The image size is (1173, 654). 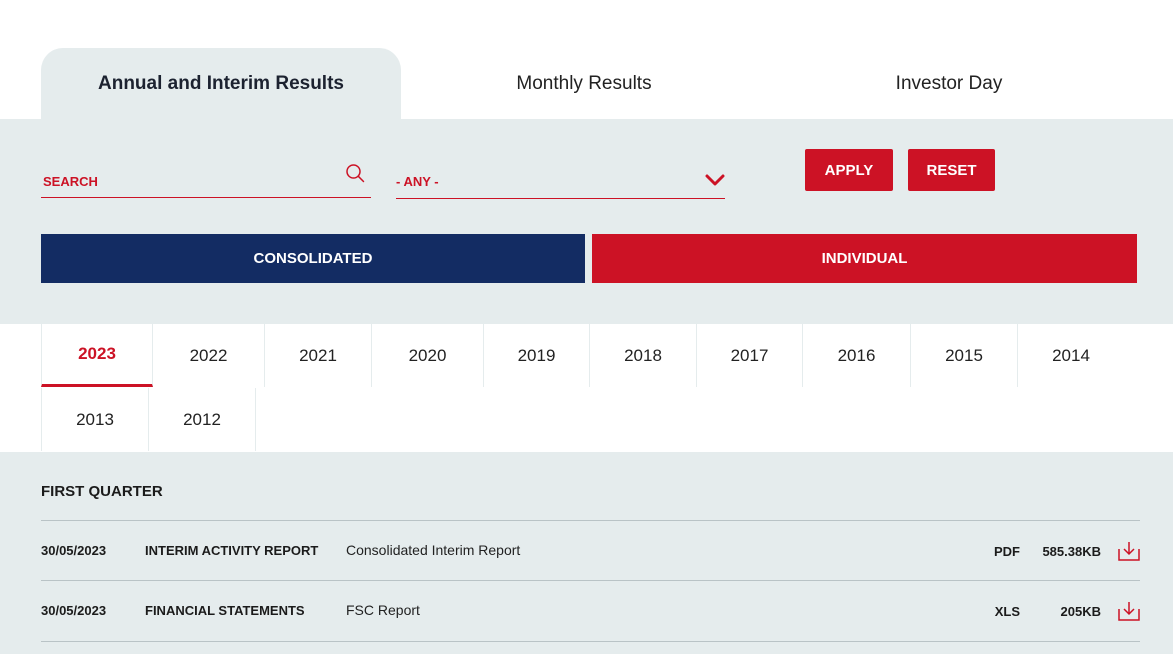 What do you see at coordinates (560, 178) in the screenshot?
I see `category-select: - ANY -` at bounding box center [560, 178].